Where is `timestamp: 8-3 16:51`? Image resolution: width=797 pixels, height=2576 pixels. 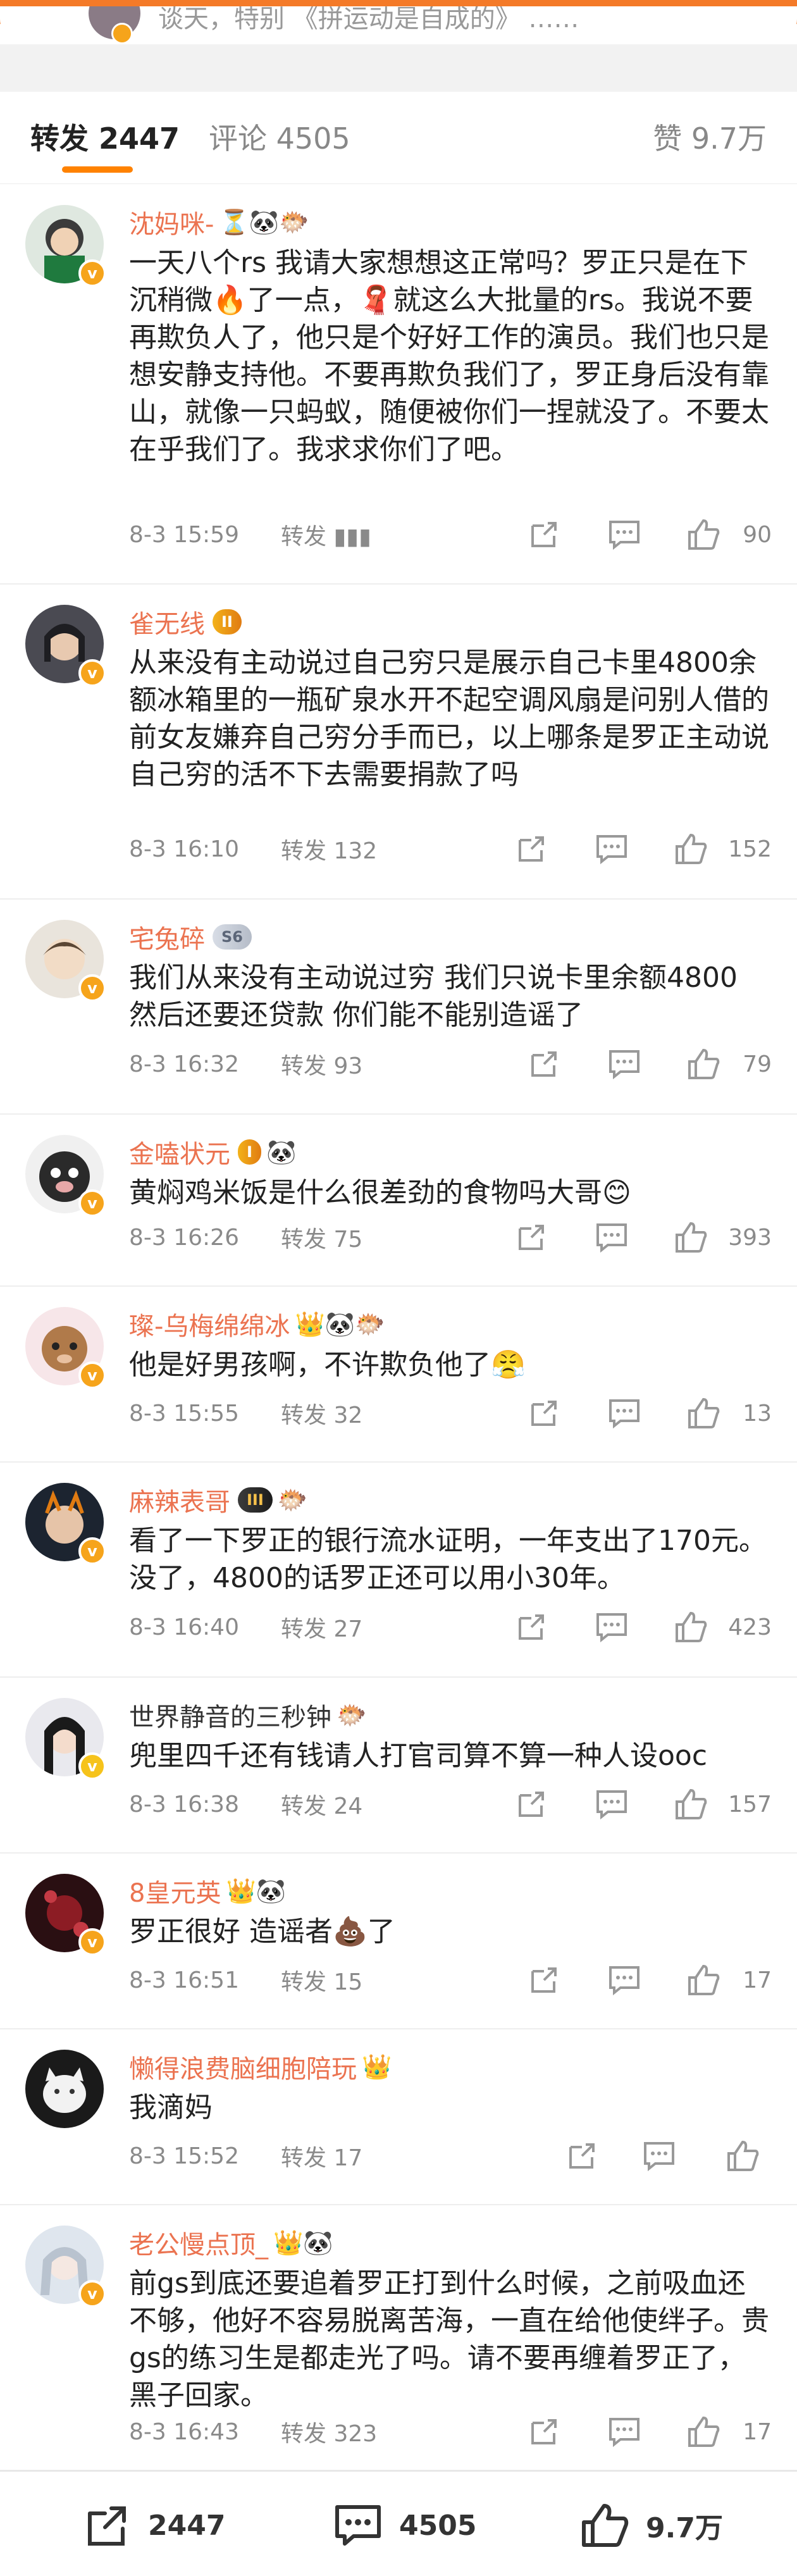 timestamp: 8-3 16:51 is located at coordinates (184, 1980).